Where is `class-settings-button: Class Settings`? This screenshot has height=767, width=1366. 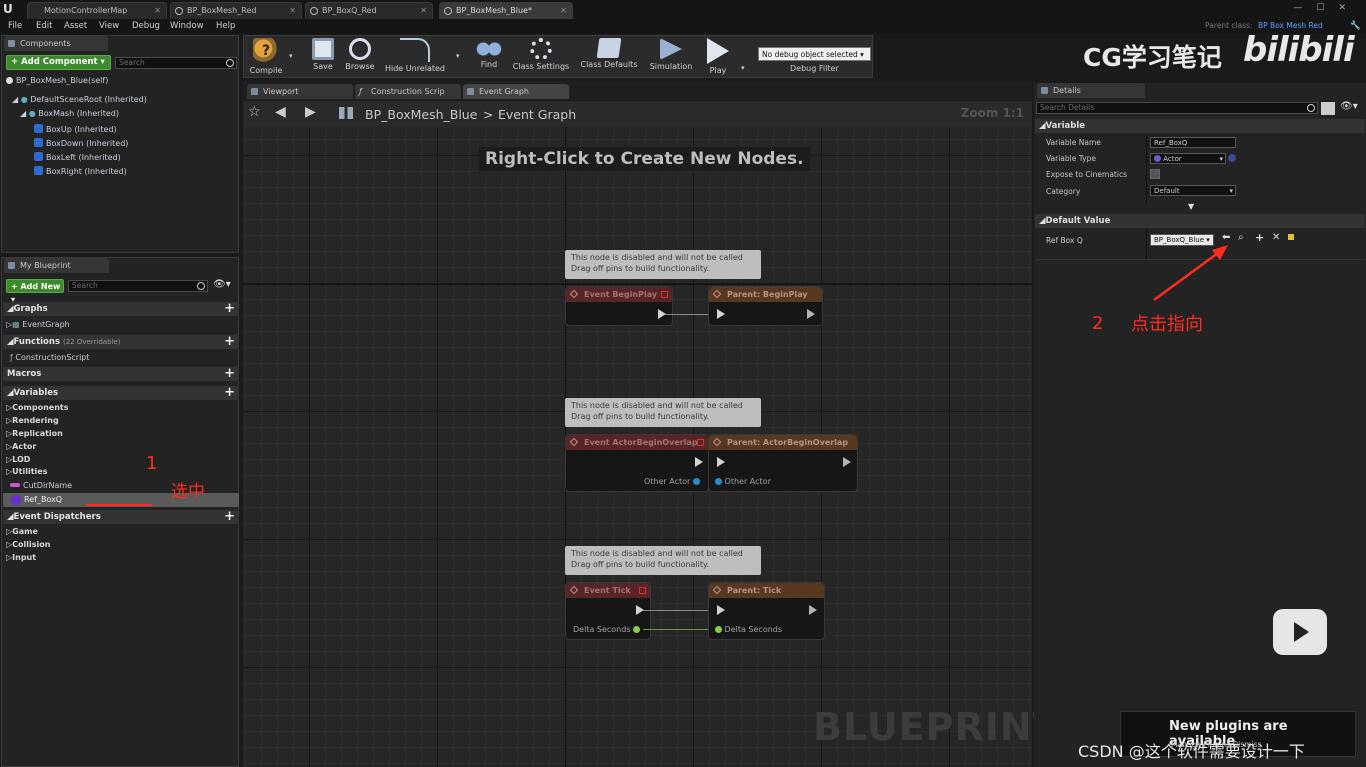
class-settings-button: Class Settings is located at coordinates (541, 57).